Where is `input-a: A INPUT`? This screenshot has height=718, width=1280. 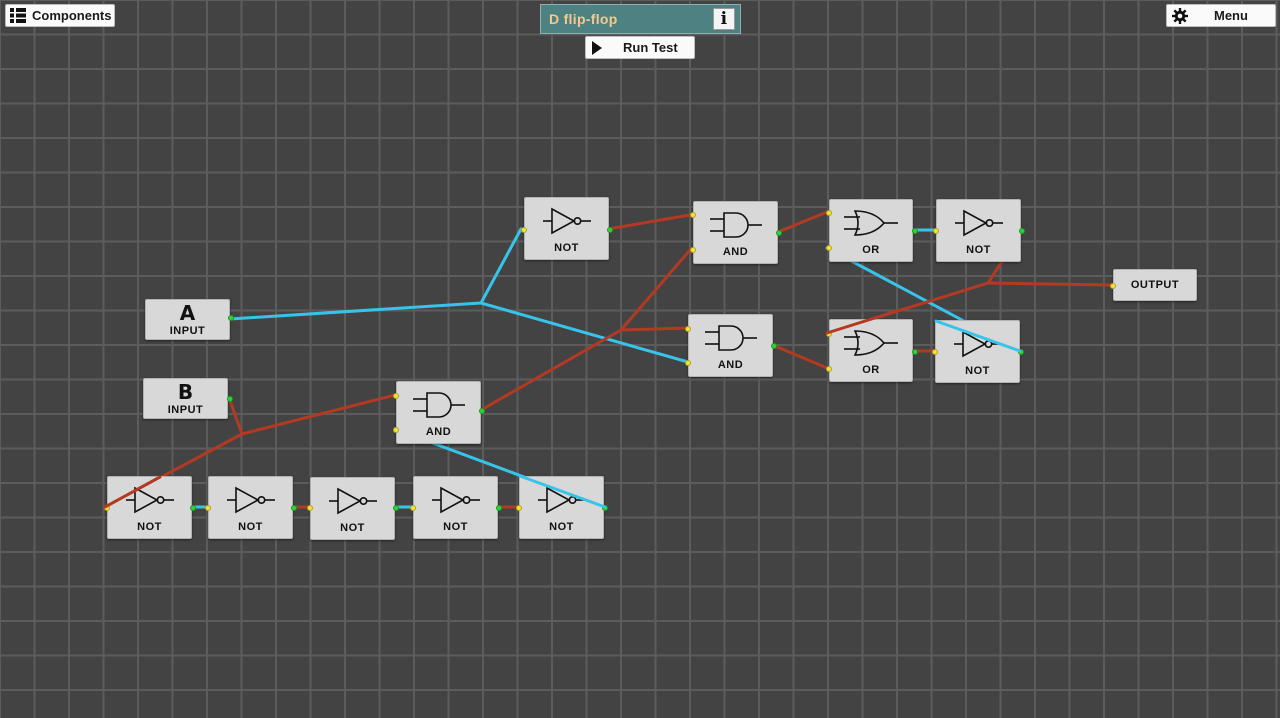
input-a: A INPUT is located at coordinates (189, 319).